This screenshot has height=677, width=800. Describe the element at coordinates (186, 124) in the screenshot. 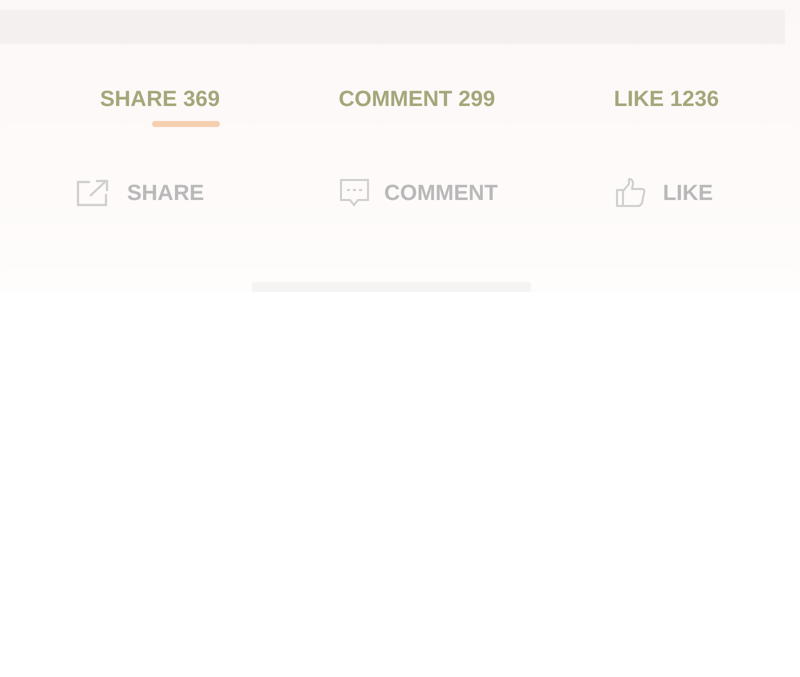

I see `tab-underline` at that location.